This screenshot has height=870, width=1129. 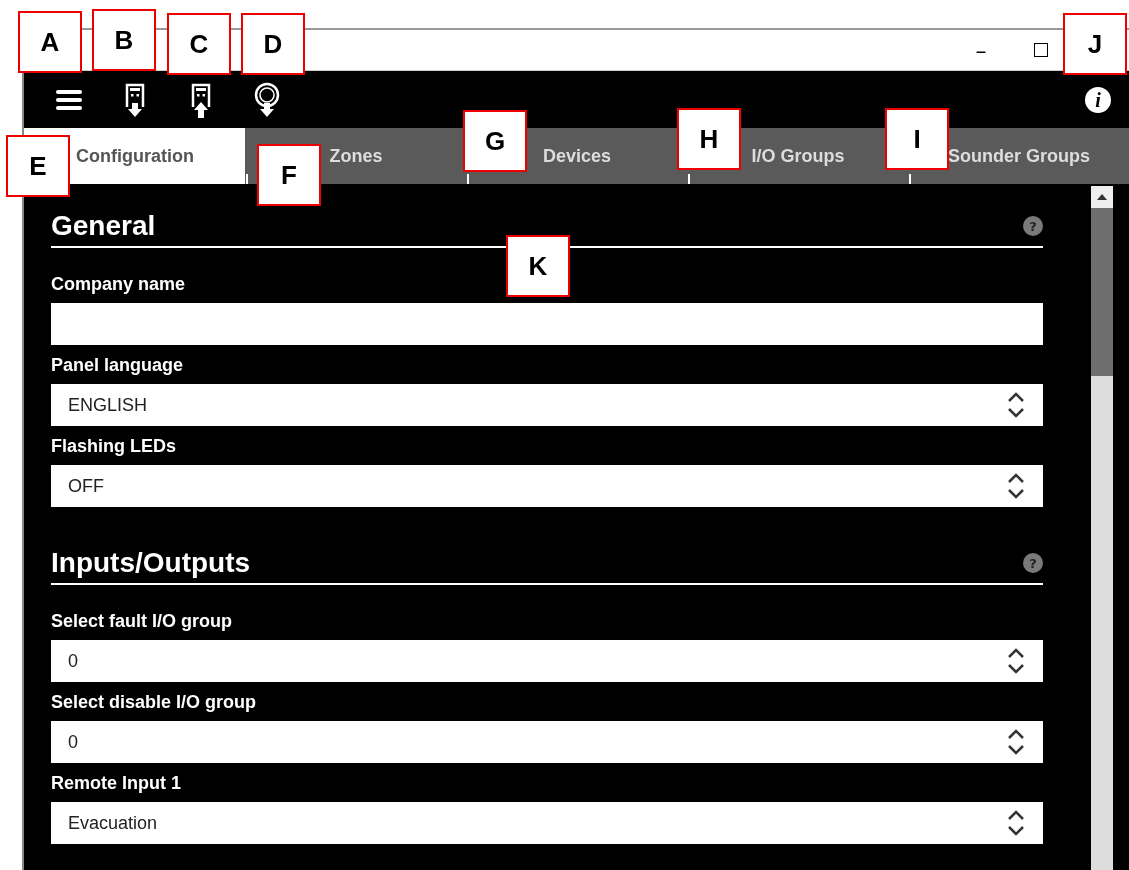 I want to click on callout-tooltip: F, so click(x=289, y=175).